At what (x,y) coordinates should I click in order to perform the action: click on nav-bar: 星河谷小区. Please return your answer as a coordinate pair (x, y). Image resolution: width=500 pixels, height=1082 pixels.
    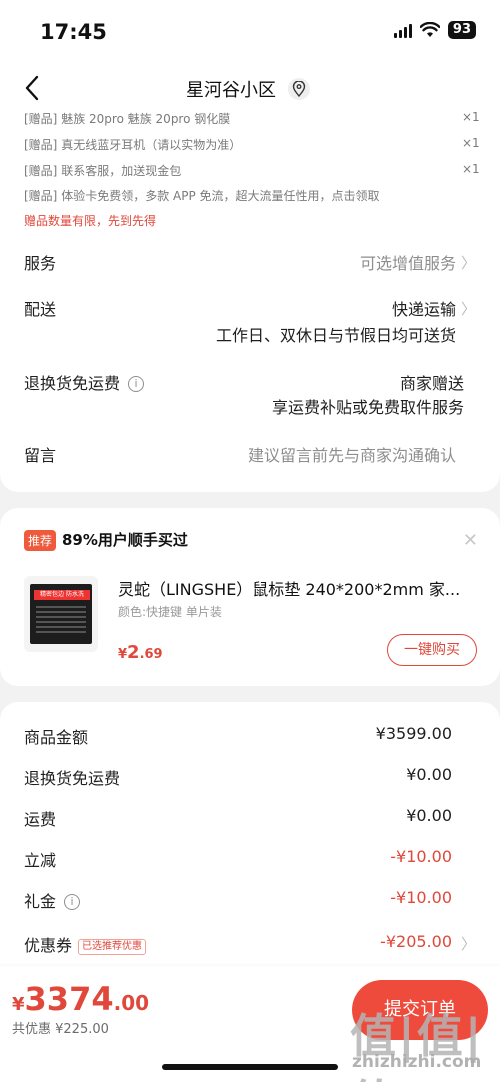
    Looking at the image, I should click on (250, 88).